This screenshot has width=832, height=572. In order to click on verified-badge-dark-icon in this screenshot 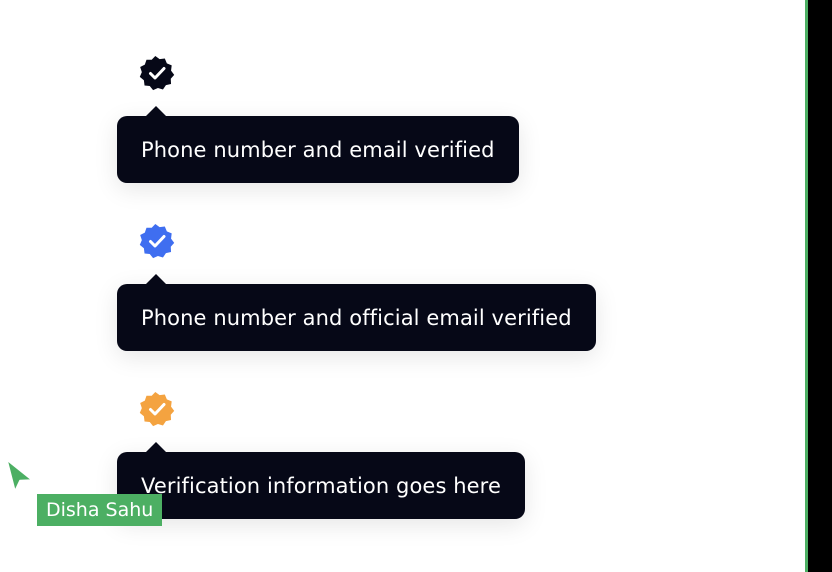, I will do `click(157, 73)`.